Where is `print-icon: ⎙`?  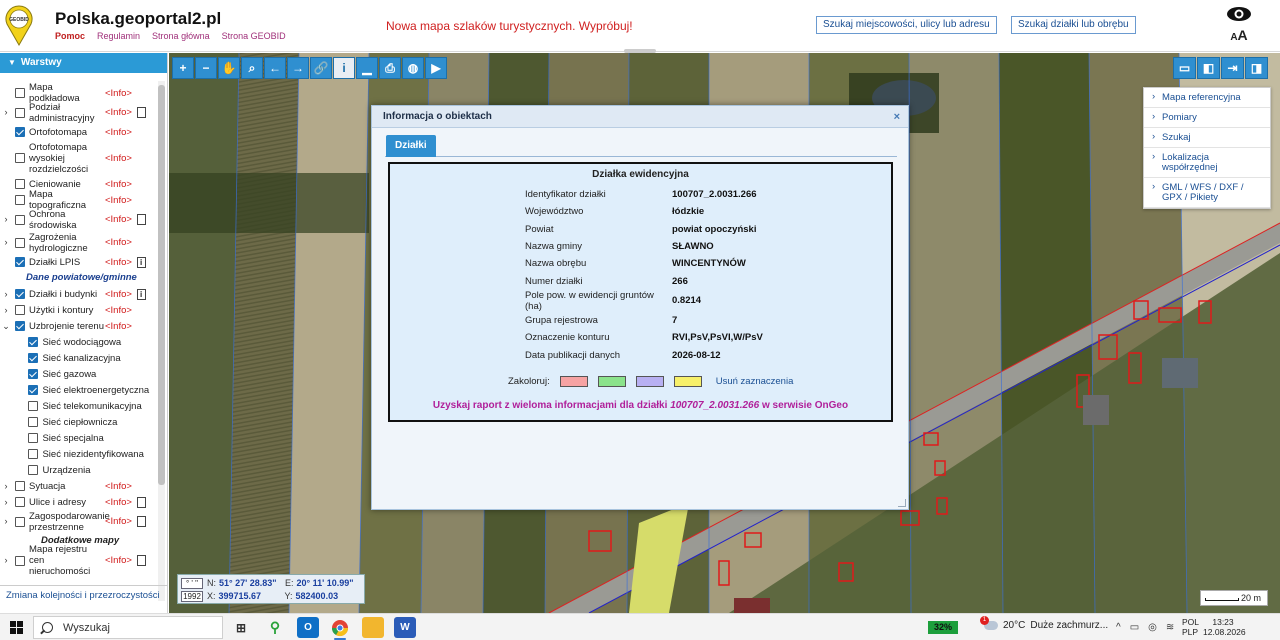 print-icon: ⎙ is located at coordinates (390, 68).